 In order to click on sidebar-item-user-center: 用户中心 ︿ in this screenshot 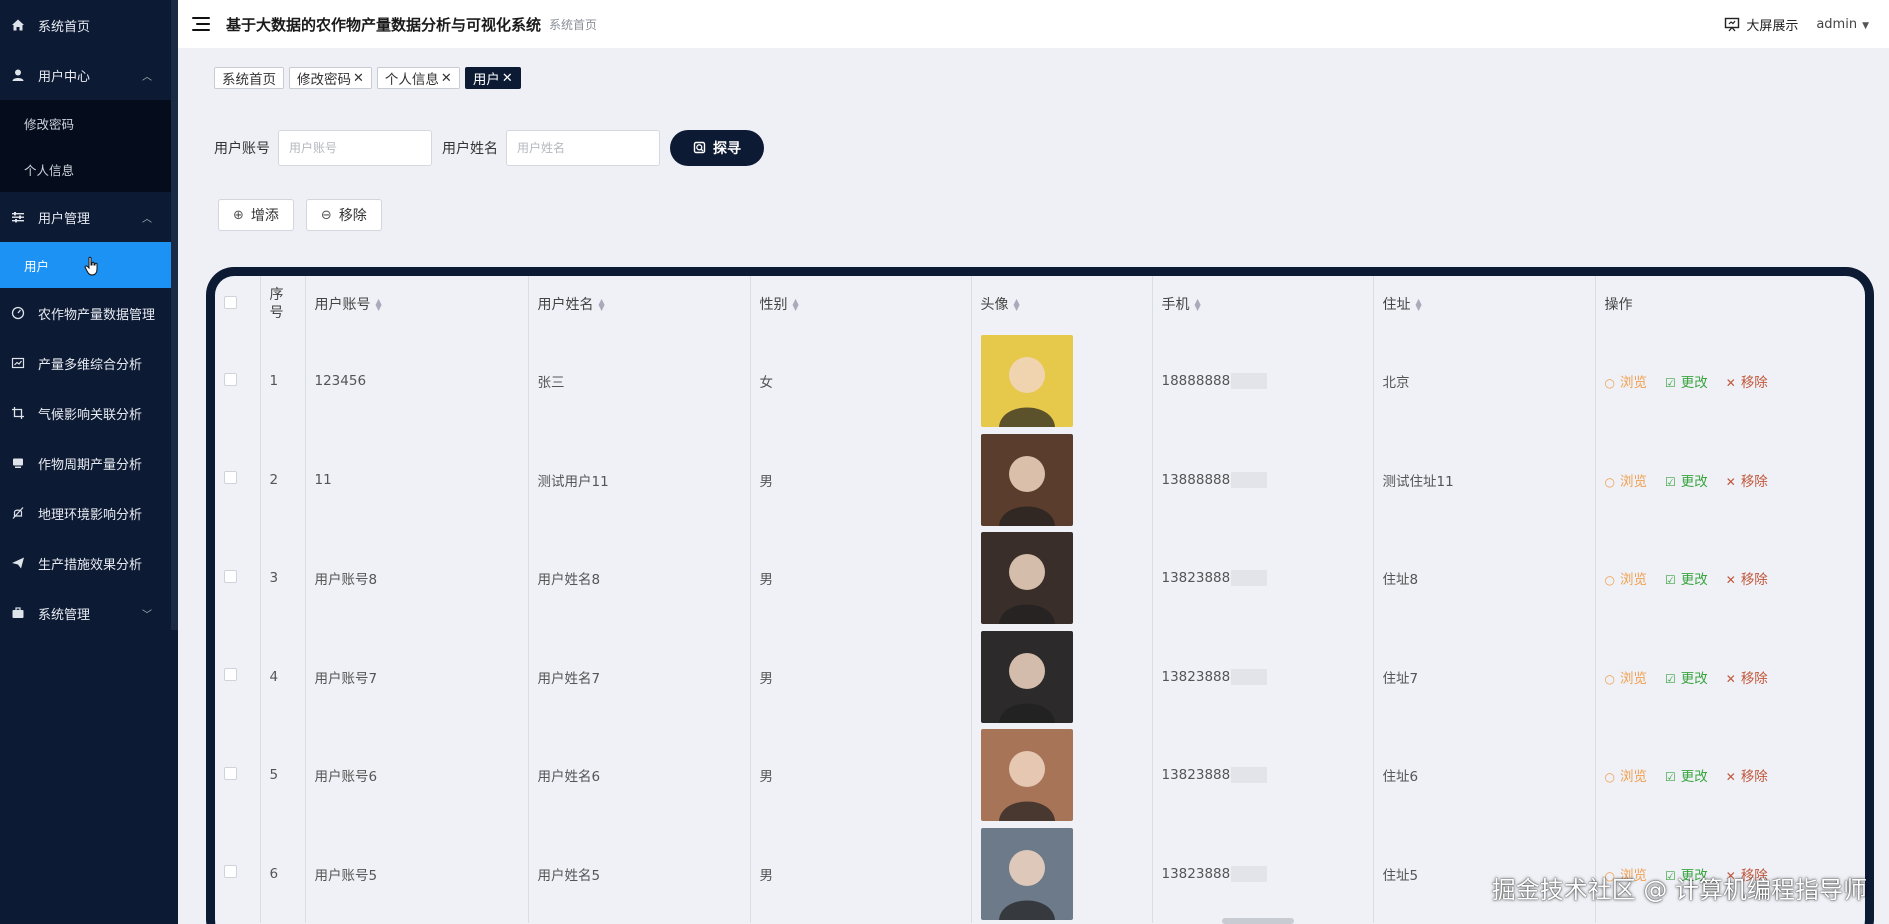, I will do `click(89, 75)`.